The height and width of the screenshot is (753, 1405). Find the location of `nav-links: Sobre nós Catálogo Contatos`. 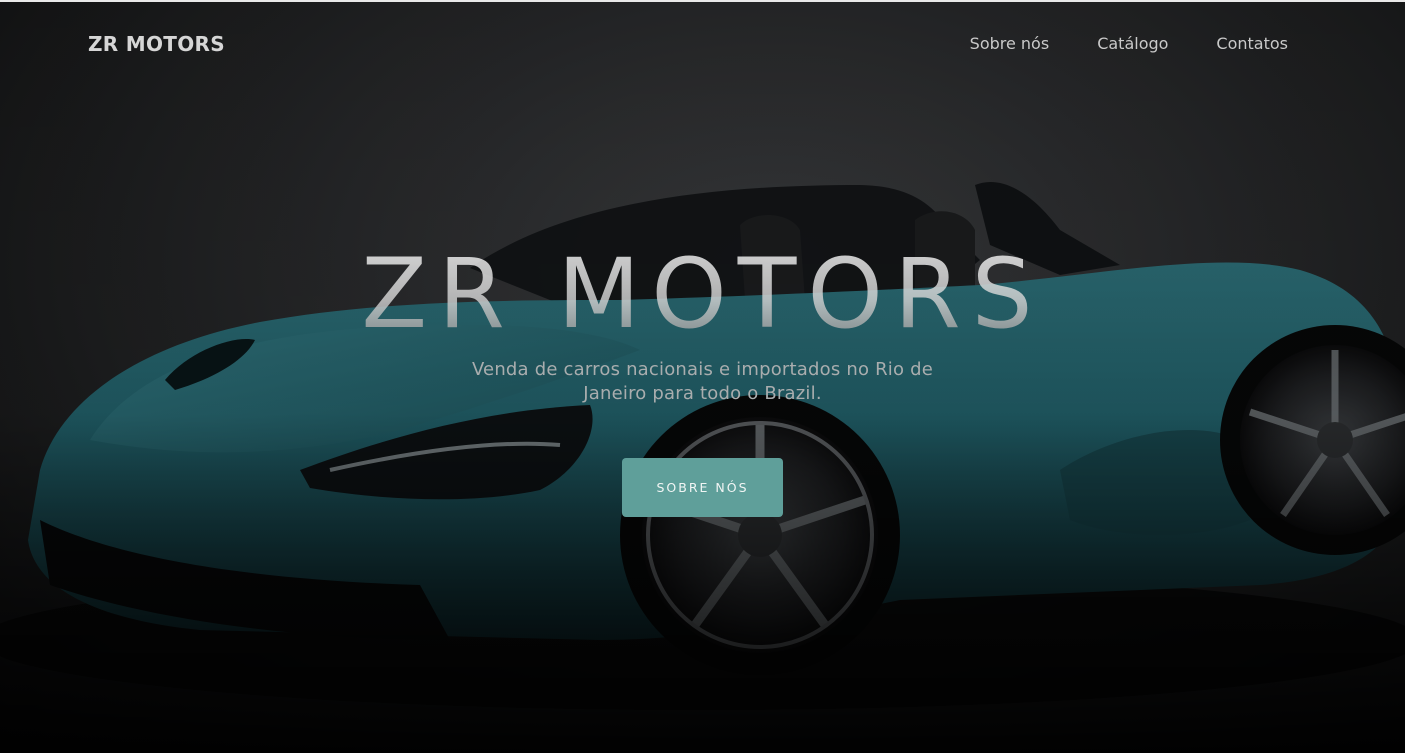

nav-links: Sobre nós Catálogo Contatos is located at coordinates (1129, 43).